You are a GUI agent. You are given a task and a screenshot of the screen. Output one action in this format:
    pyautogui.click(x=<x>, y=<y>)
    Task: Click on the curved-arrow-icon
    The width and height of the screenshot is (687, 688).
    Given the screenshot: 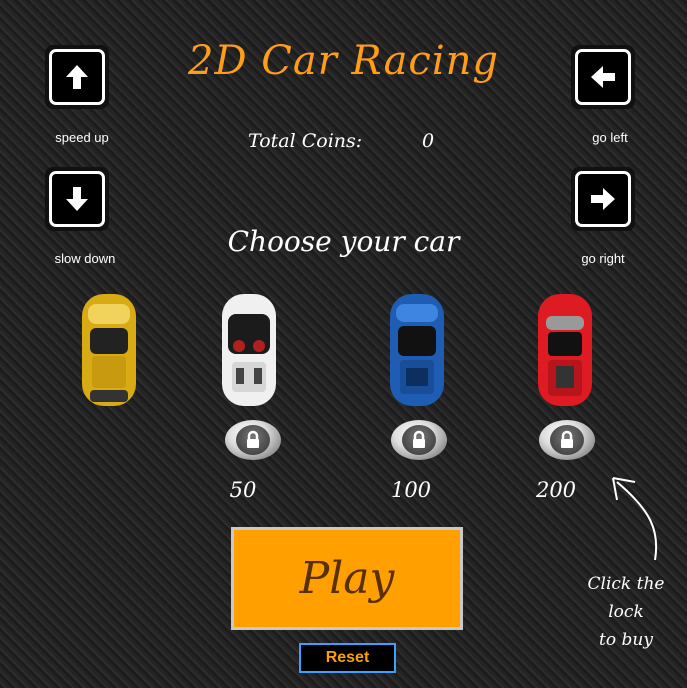 What is the action you would take?
    pyautogui.click(x=635, y=519)
    